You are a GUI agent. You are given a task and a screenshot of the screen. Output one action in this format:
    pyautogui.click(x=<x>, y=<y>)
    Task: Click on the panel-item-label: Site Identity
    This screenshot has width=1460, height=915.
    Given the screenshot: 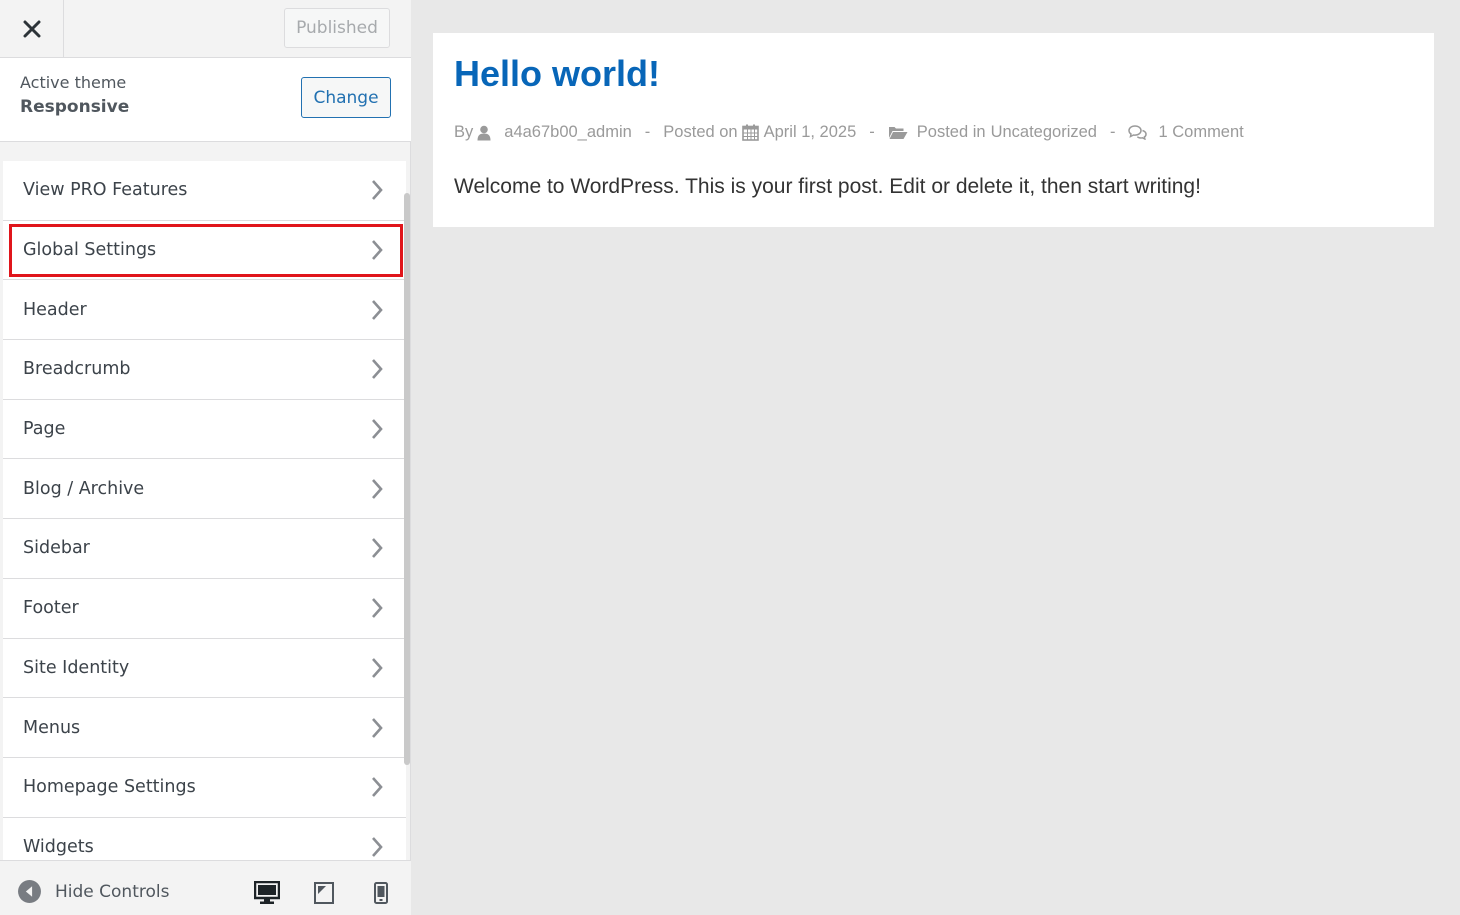 What is the action you would take?
    pyautogui.click(x=76, y=667)
    